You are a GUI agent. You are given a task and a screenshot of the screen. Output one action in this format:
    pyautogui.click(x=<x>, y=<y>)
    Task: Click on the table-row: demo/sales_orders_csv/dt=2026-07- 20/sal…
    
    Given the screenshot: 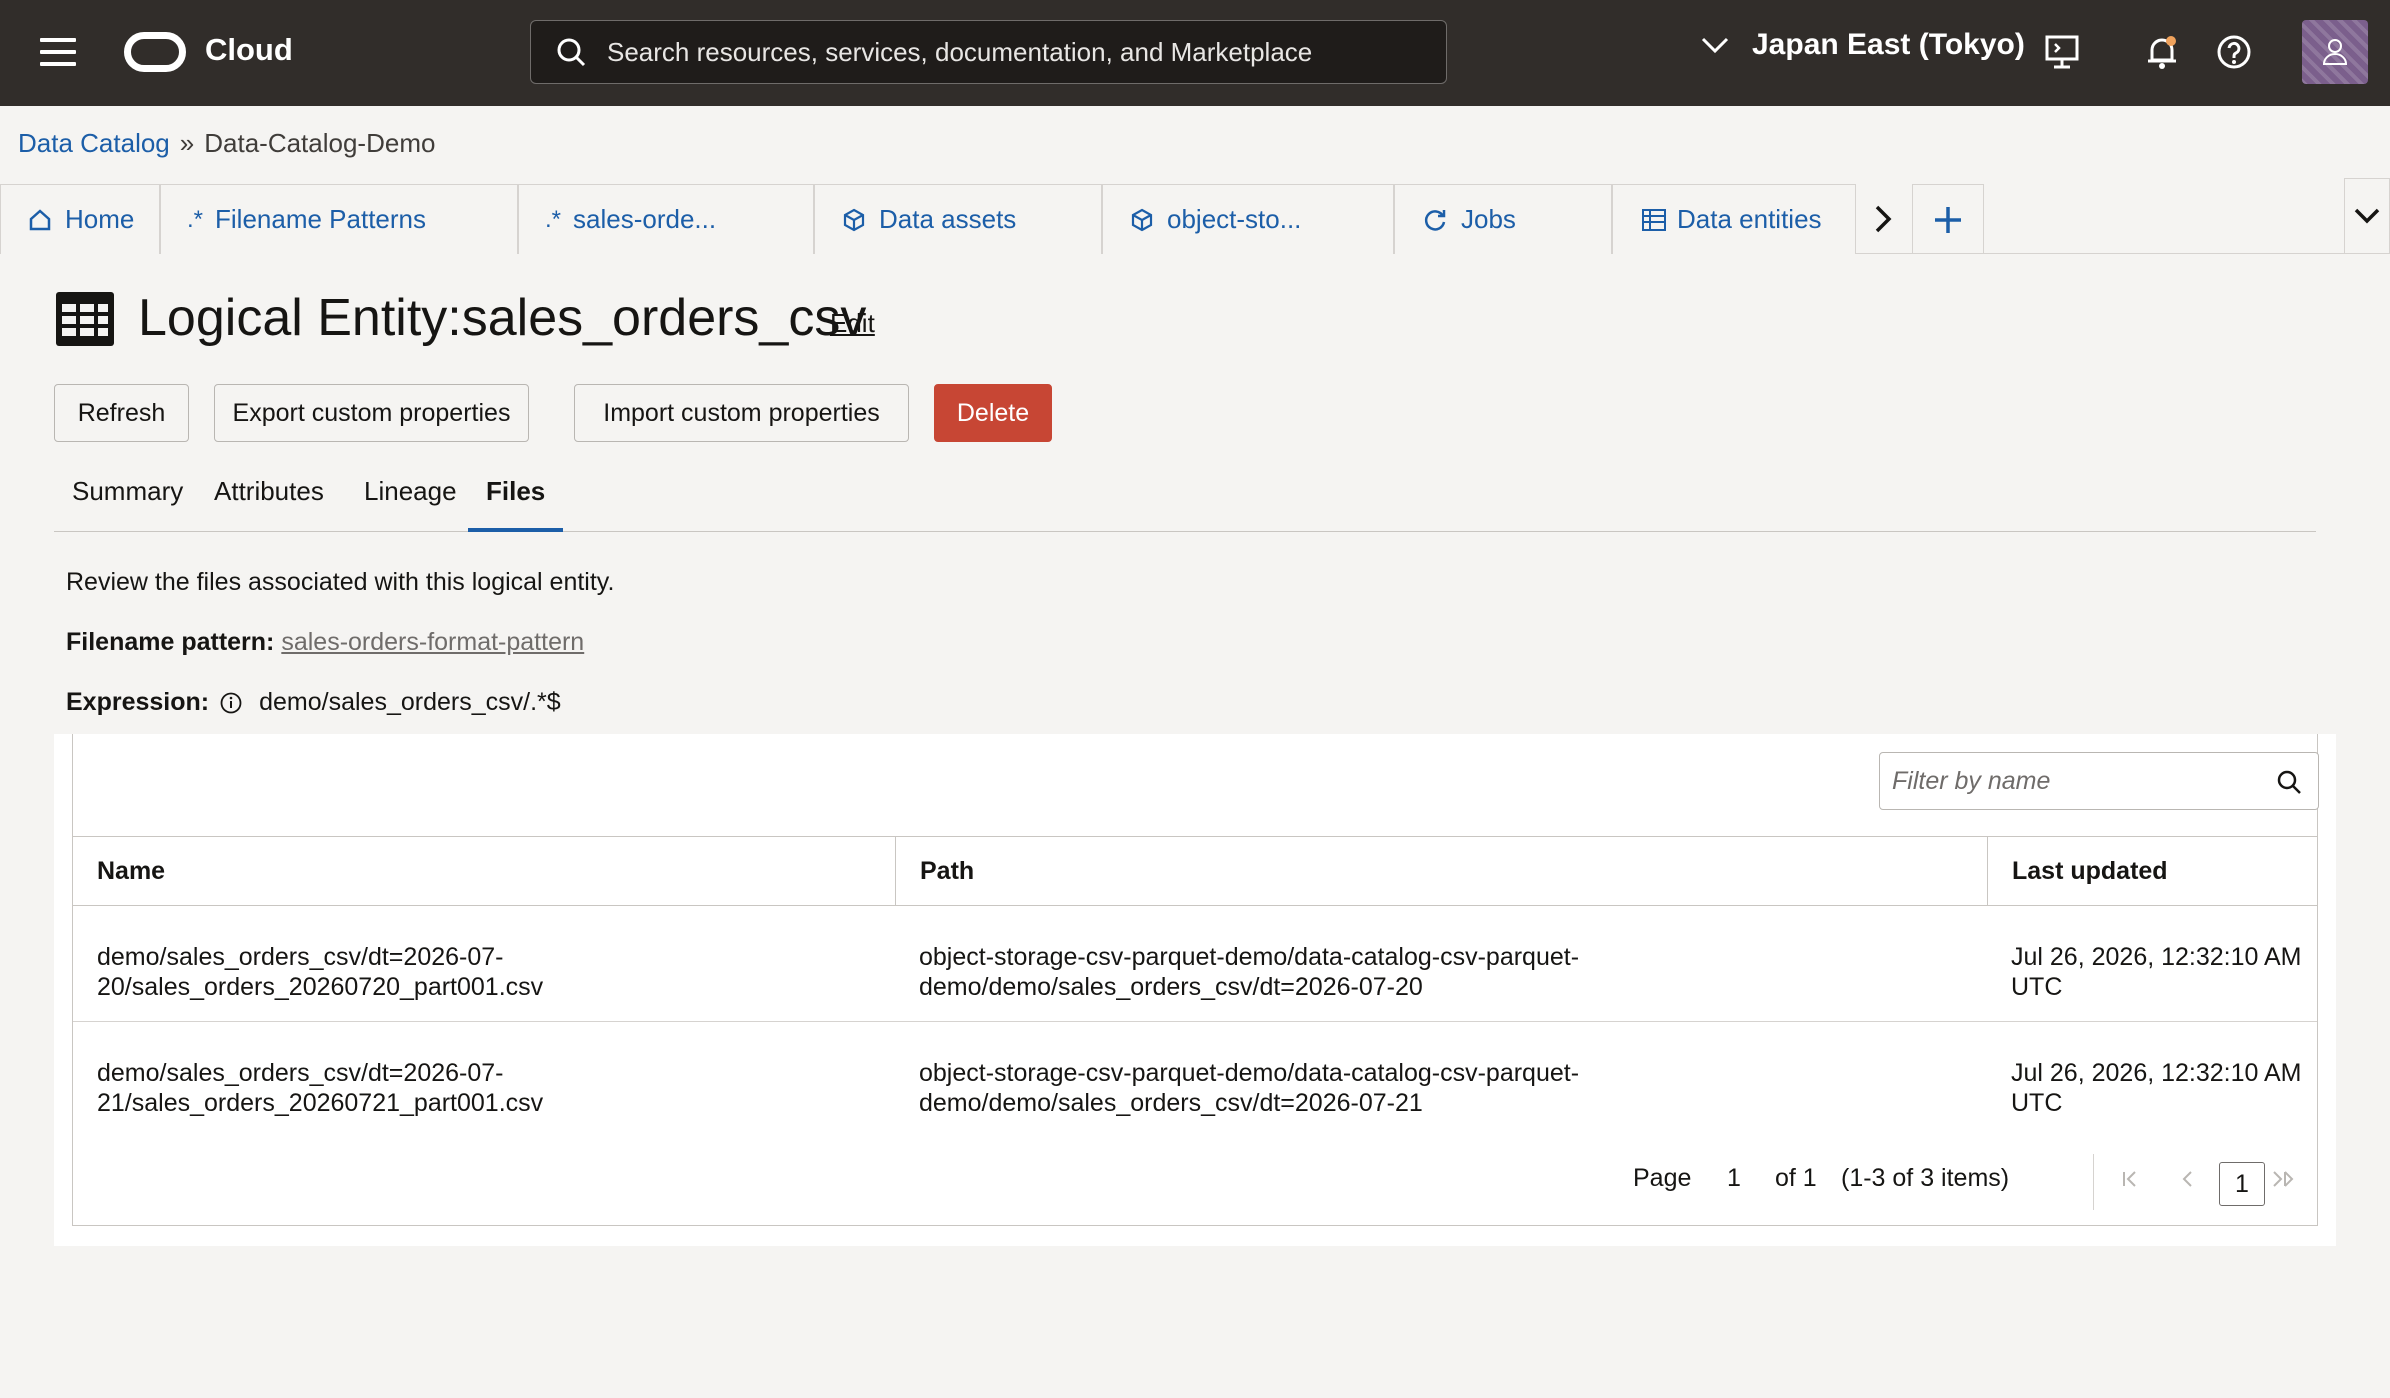 What is the action you would take?
    pyautogui.click(x=1195, y=964)
    